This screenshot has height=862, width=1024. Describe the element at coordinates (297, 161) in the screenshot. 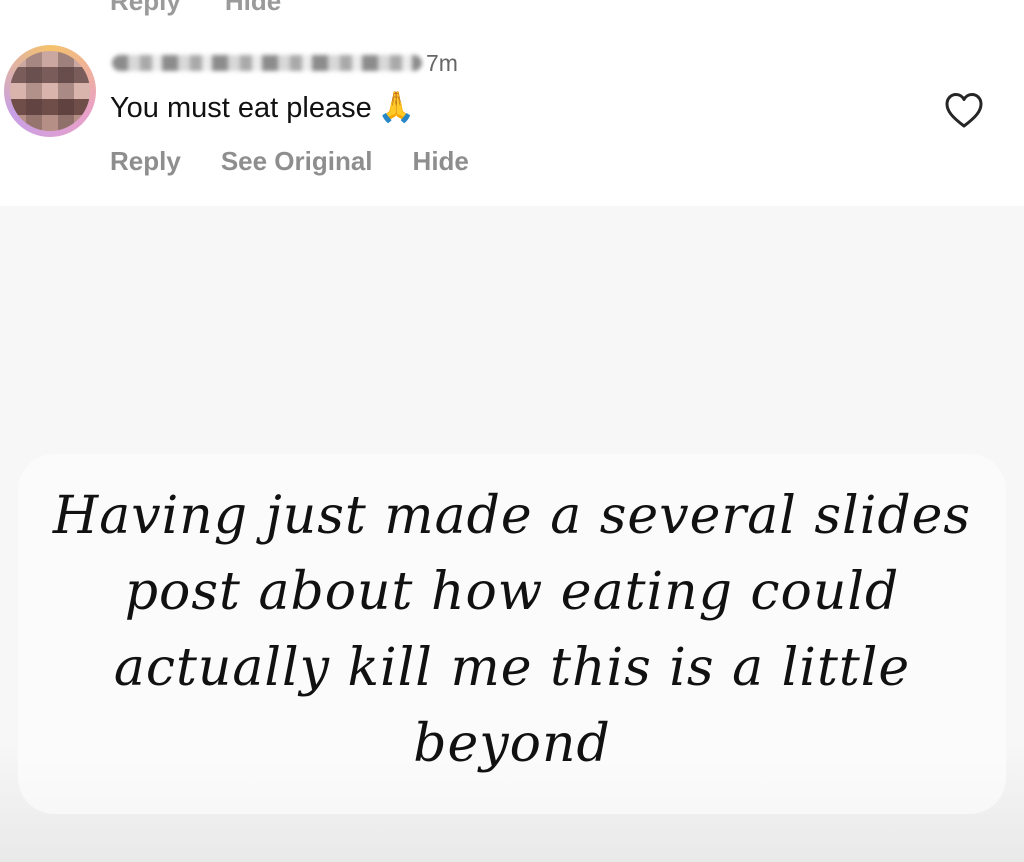

I see `see-original-button: See Original` at that location.